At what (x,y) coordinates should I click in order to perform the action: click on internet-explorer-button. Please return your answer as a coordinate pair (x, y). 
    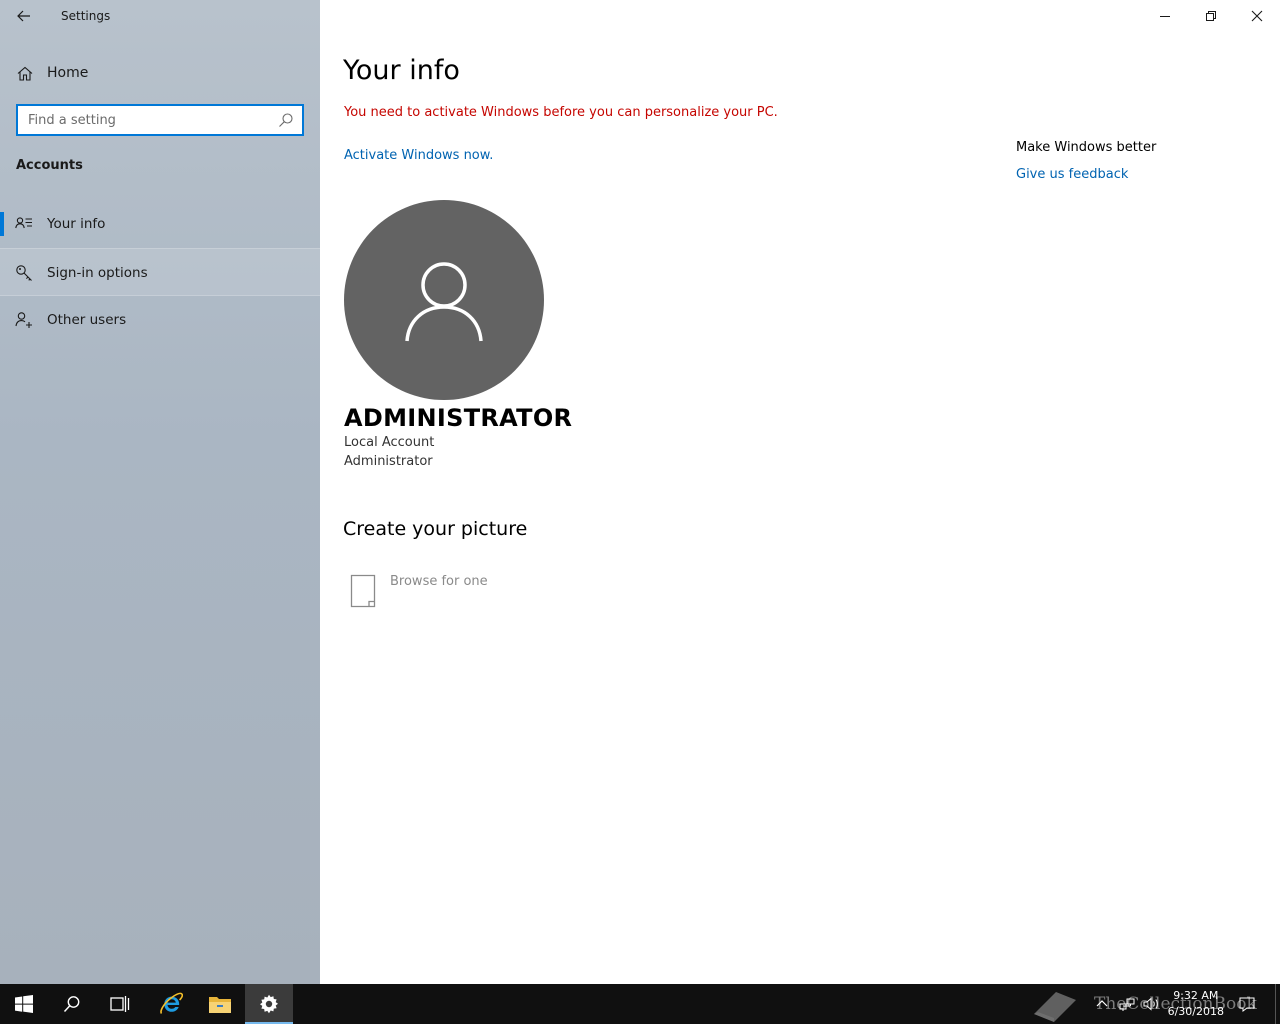
    Looking at the image, I should click on (171, 1004).